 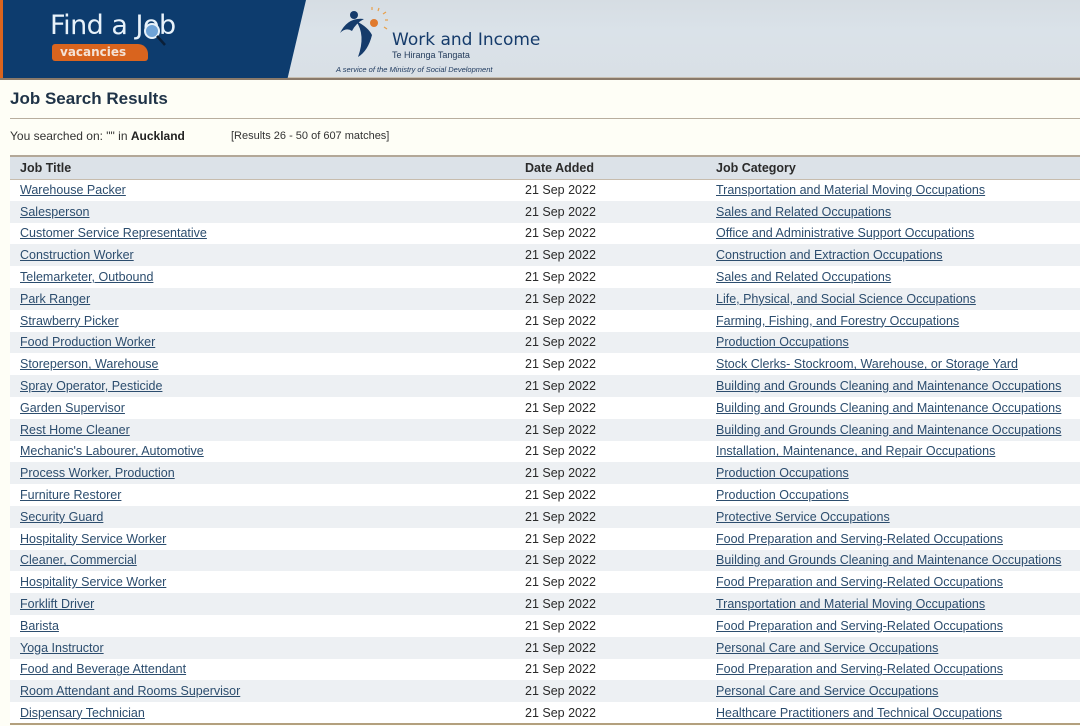 What do you see at coordinates (77, 255) in the screenshot?
I see `job-title-link: Construction Worker` at bounding box center [77, 255].